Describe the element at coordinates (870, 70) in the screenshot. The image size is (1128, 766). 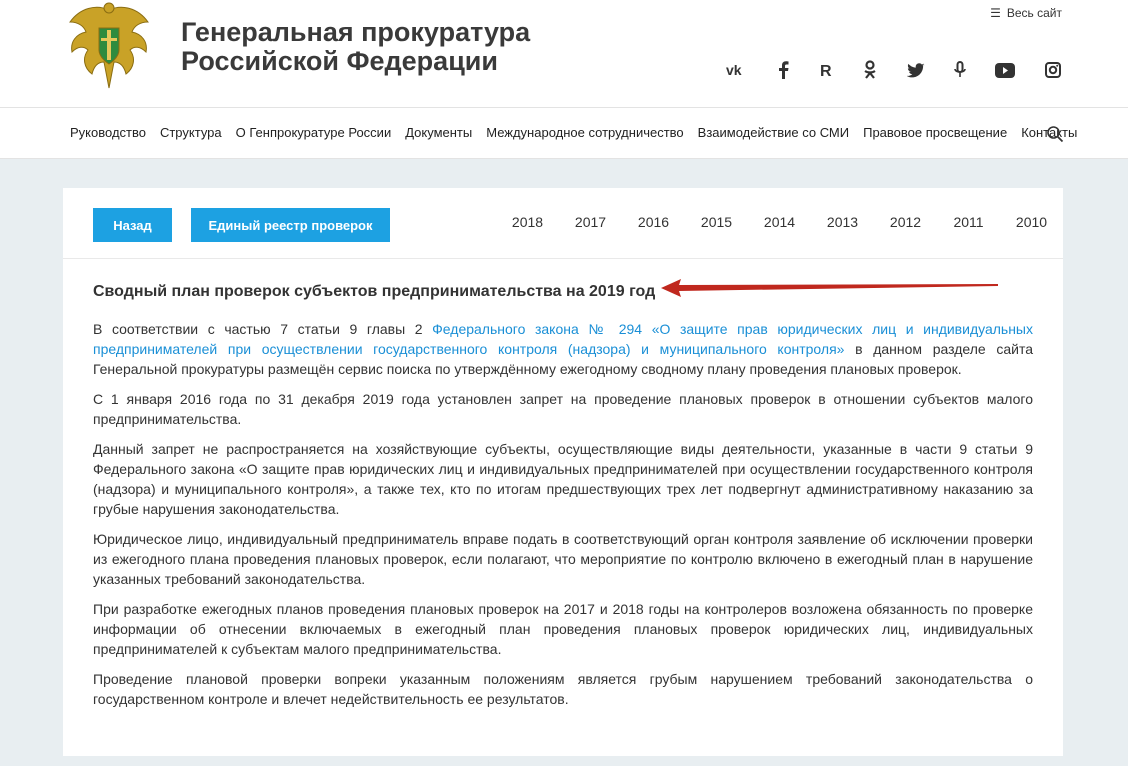
I see `odnoklassniki-icon` at that location.